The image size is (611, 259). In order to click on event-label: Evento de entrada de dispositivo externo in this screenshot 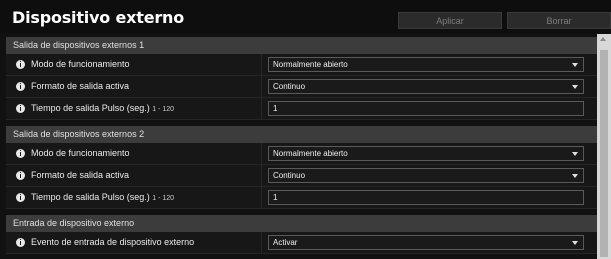, I will do `click(113, 242)`.